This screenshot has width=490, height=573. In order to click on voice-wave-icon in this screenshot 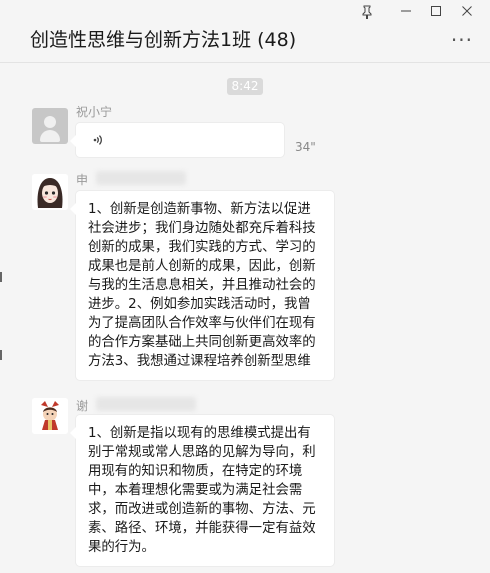, I will do `click(97, 140)`.